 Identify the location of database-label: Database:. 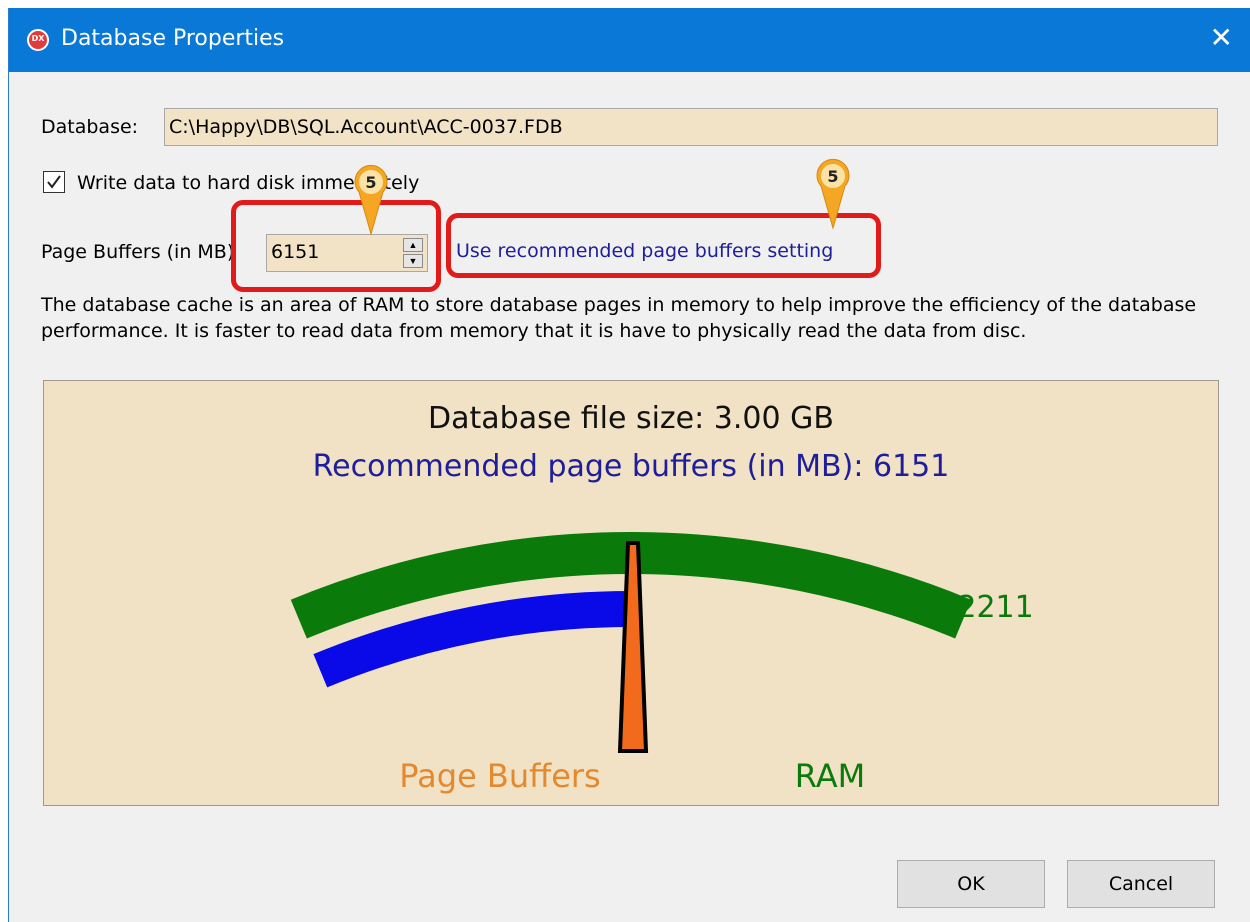
(90, 127).